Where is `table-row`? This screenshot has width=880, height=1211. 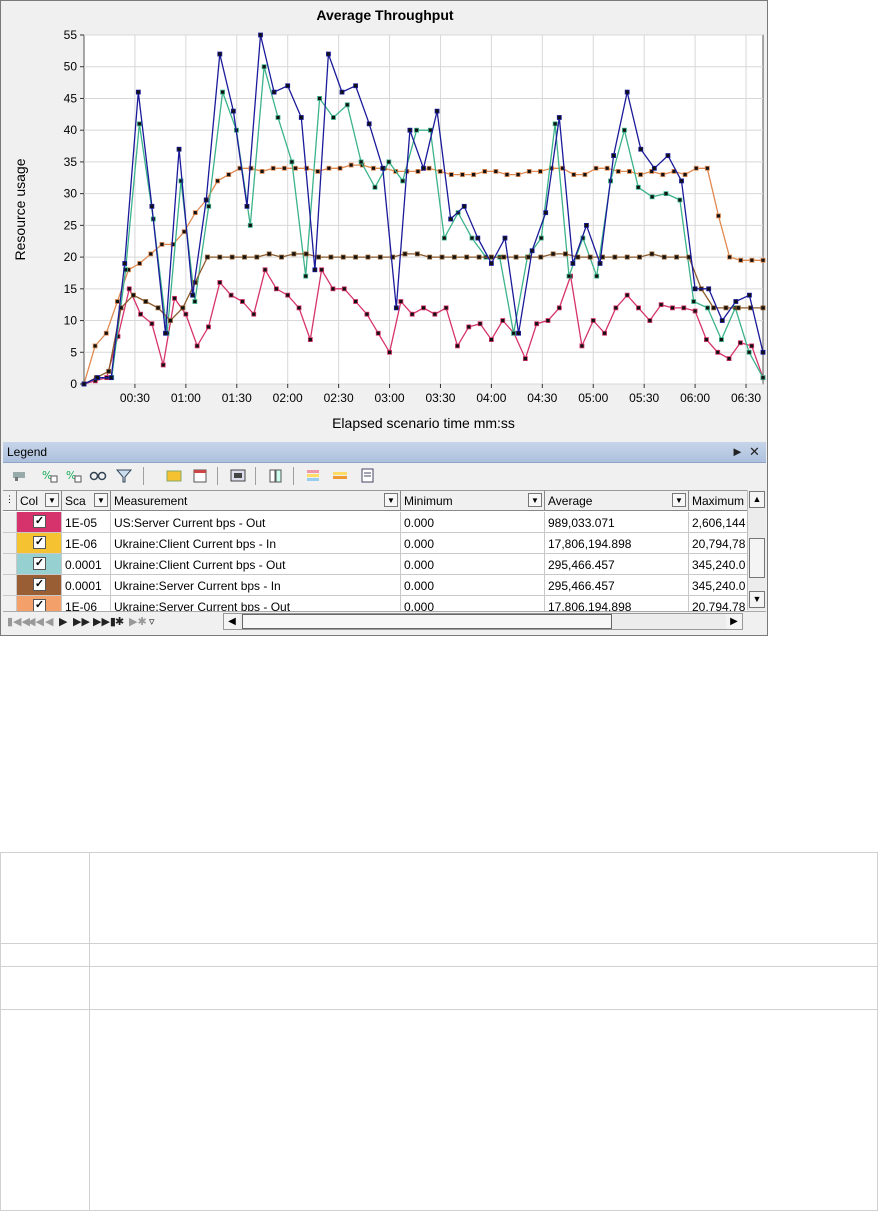
table-row is located at coordinates (439, 955).